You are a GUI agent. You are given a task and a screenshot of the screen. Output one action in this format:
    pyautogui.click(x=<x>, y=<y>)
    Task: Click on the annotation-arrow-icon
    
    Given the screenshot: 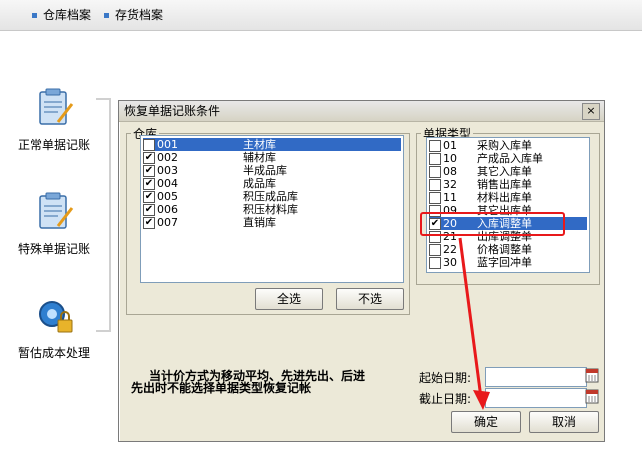 What is the action you would take?
    pyautogui.click(x=474, y=323)
    